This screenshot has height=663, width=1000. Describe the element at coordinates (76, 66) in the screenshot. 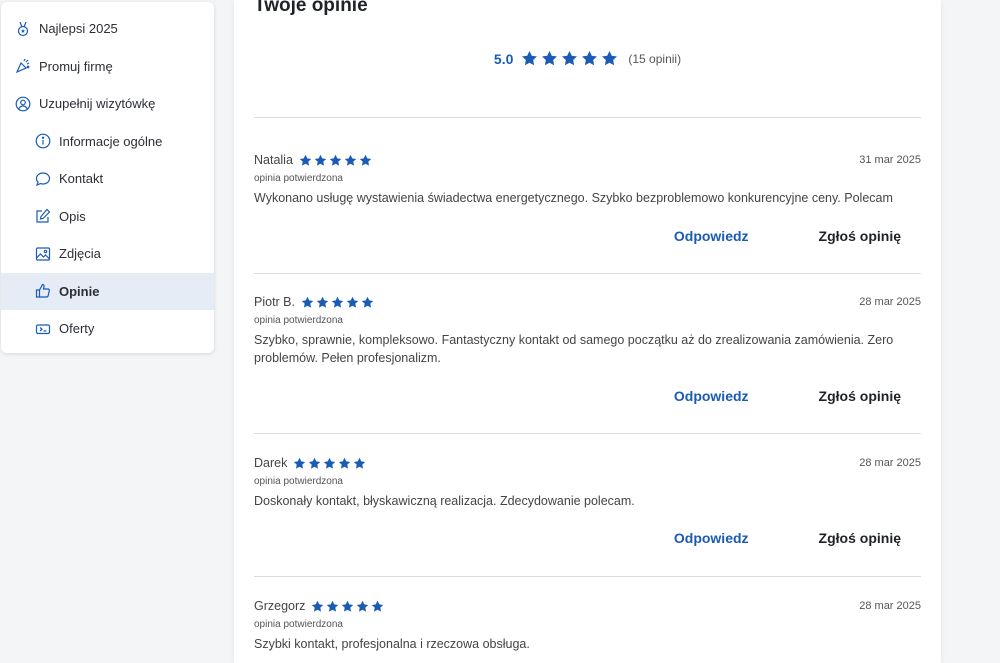

I see `sidebar-item-label: Promuj firmę` at that location.